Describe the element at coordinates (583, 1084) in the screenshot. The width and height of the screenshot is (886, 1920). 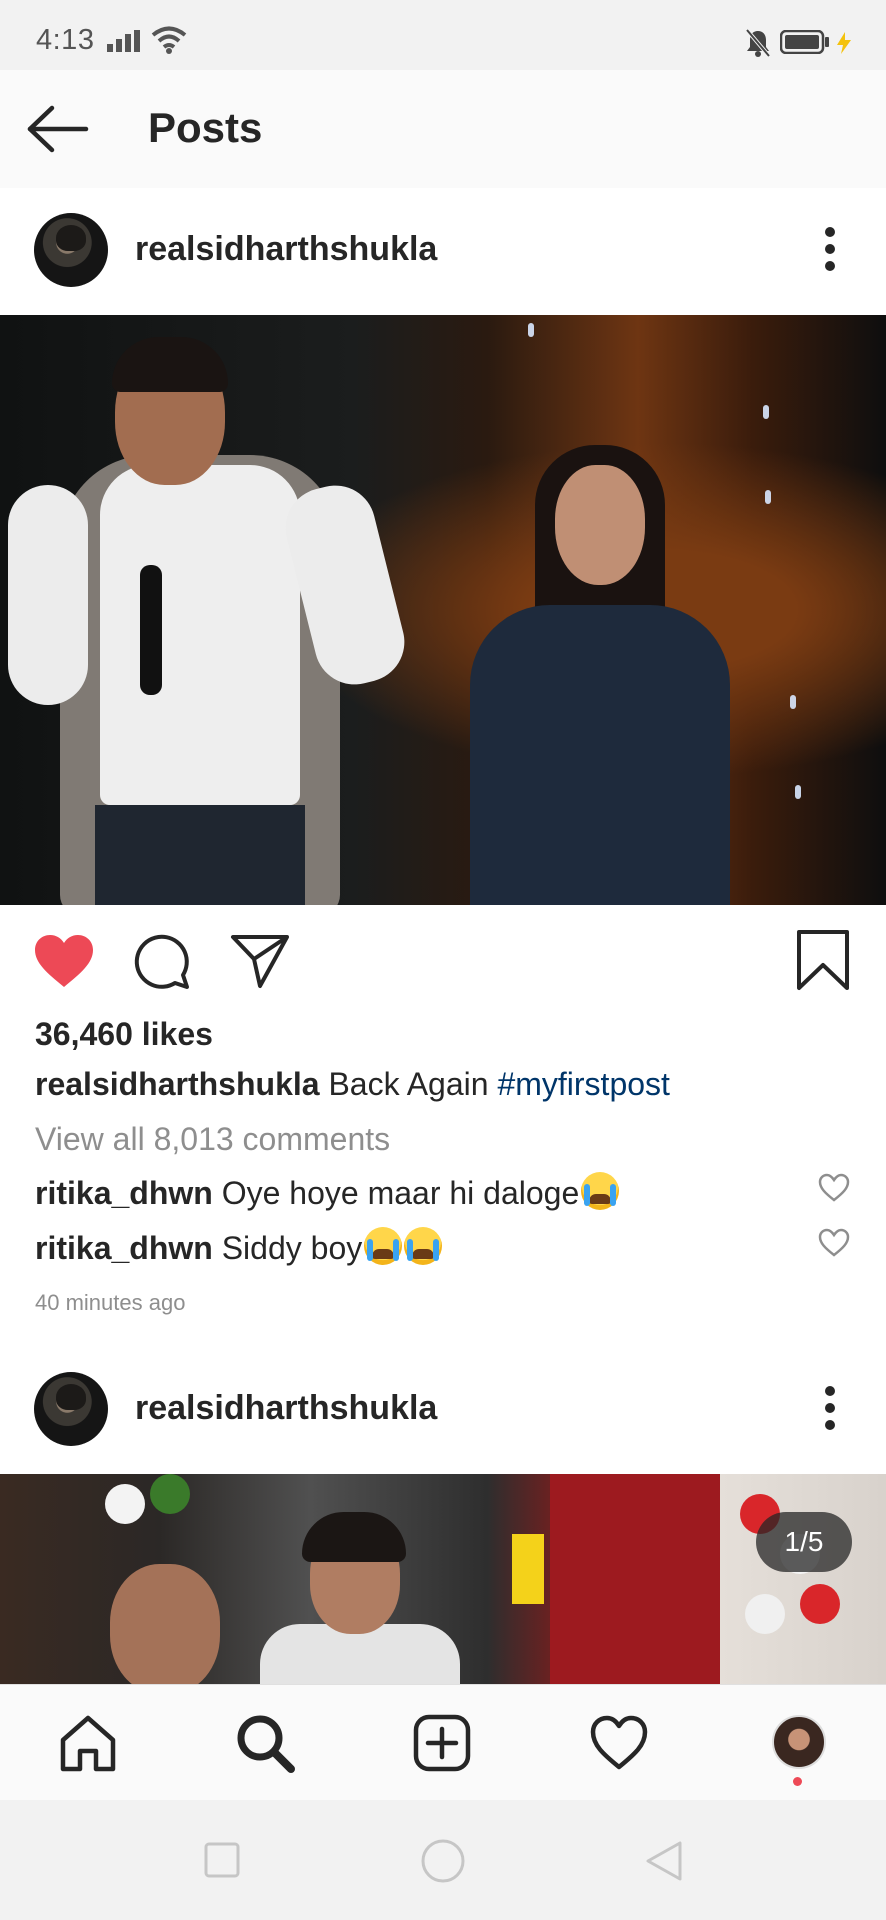
I see `caption-hashtag: #myfirstpost` at that location.